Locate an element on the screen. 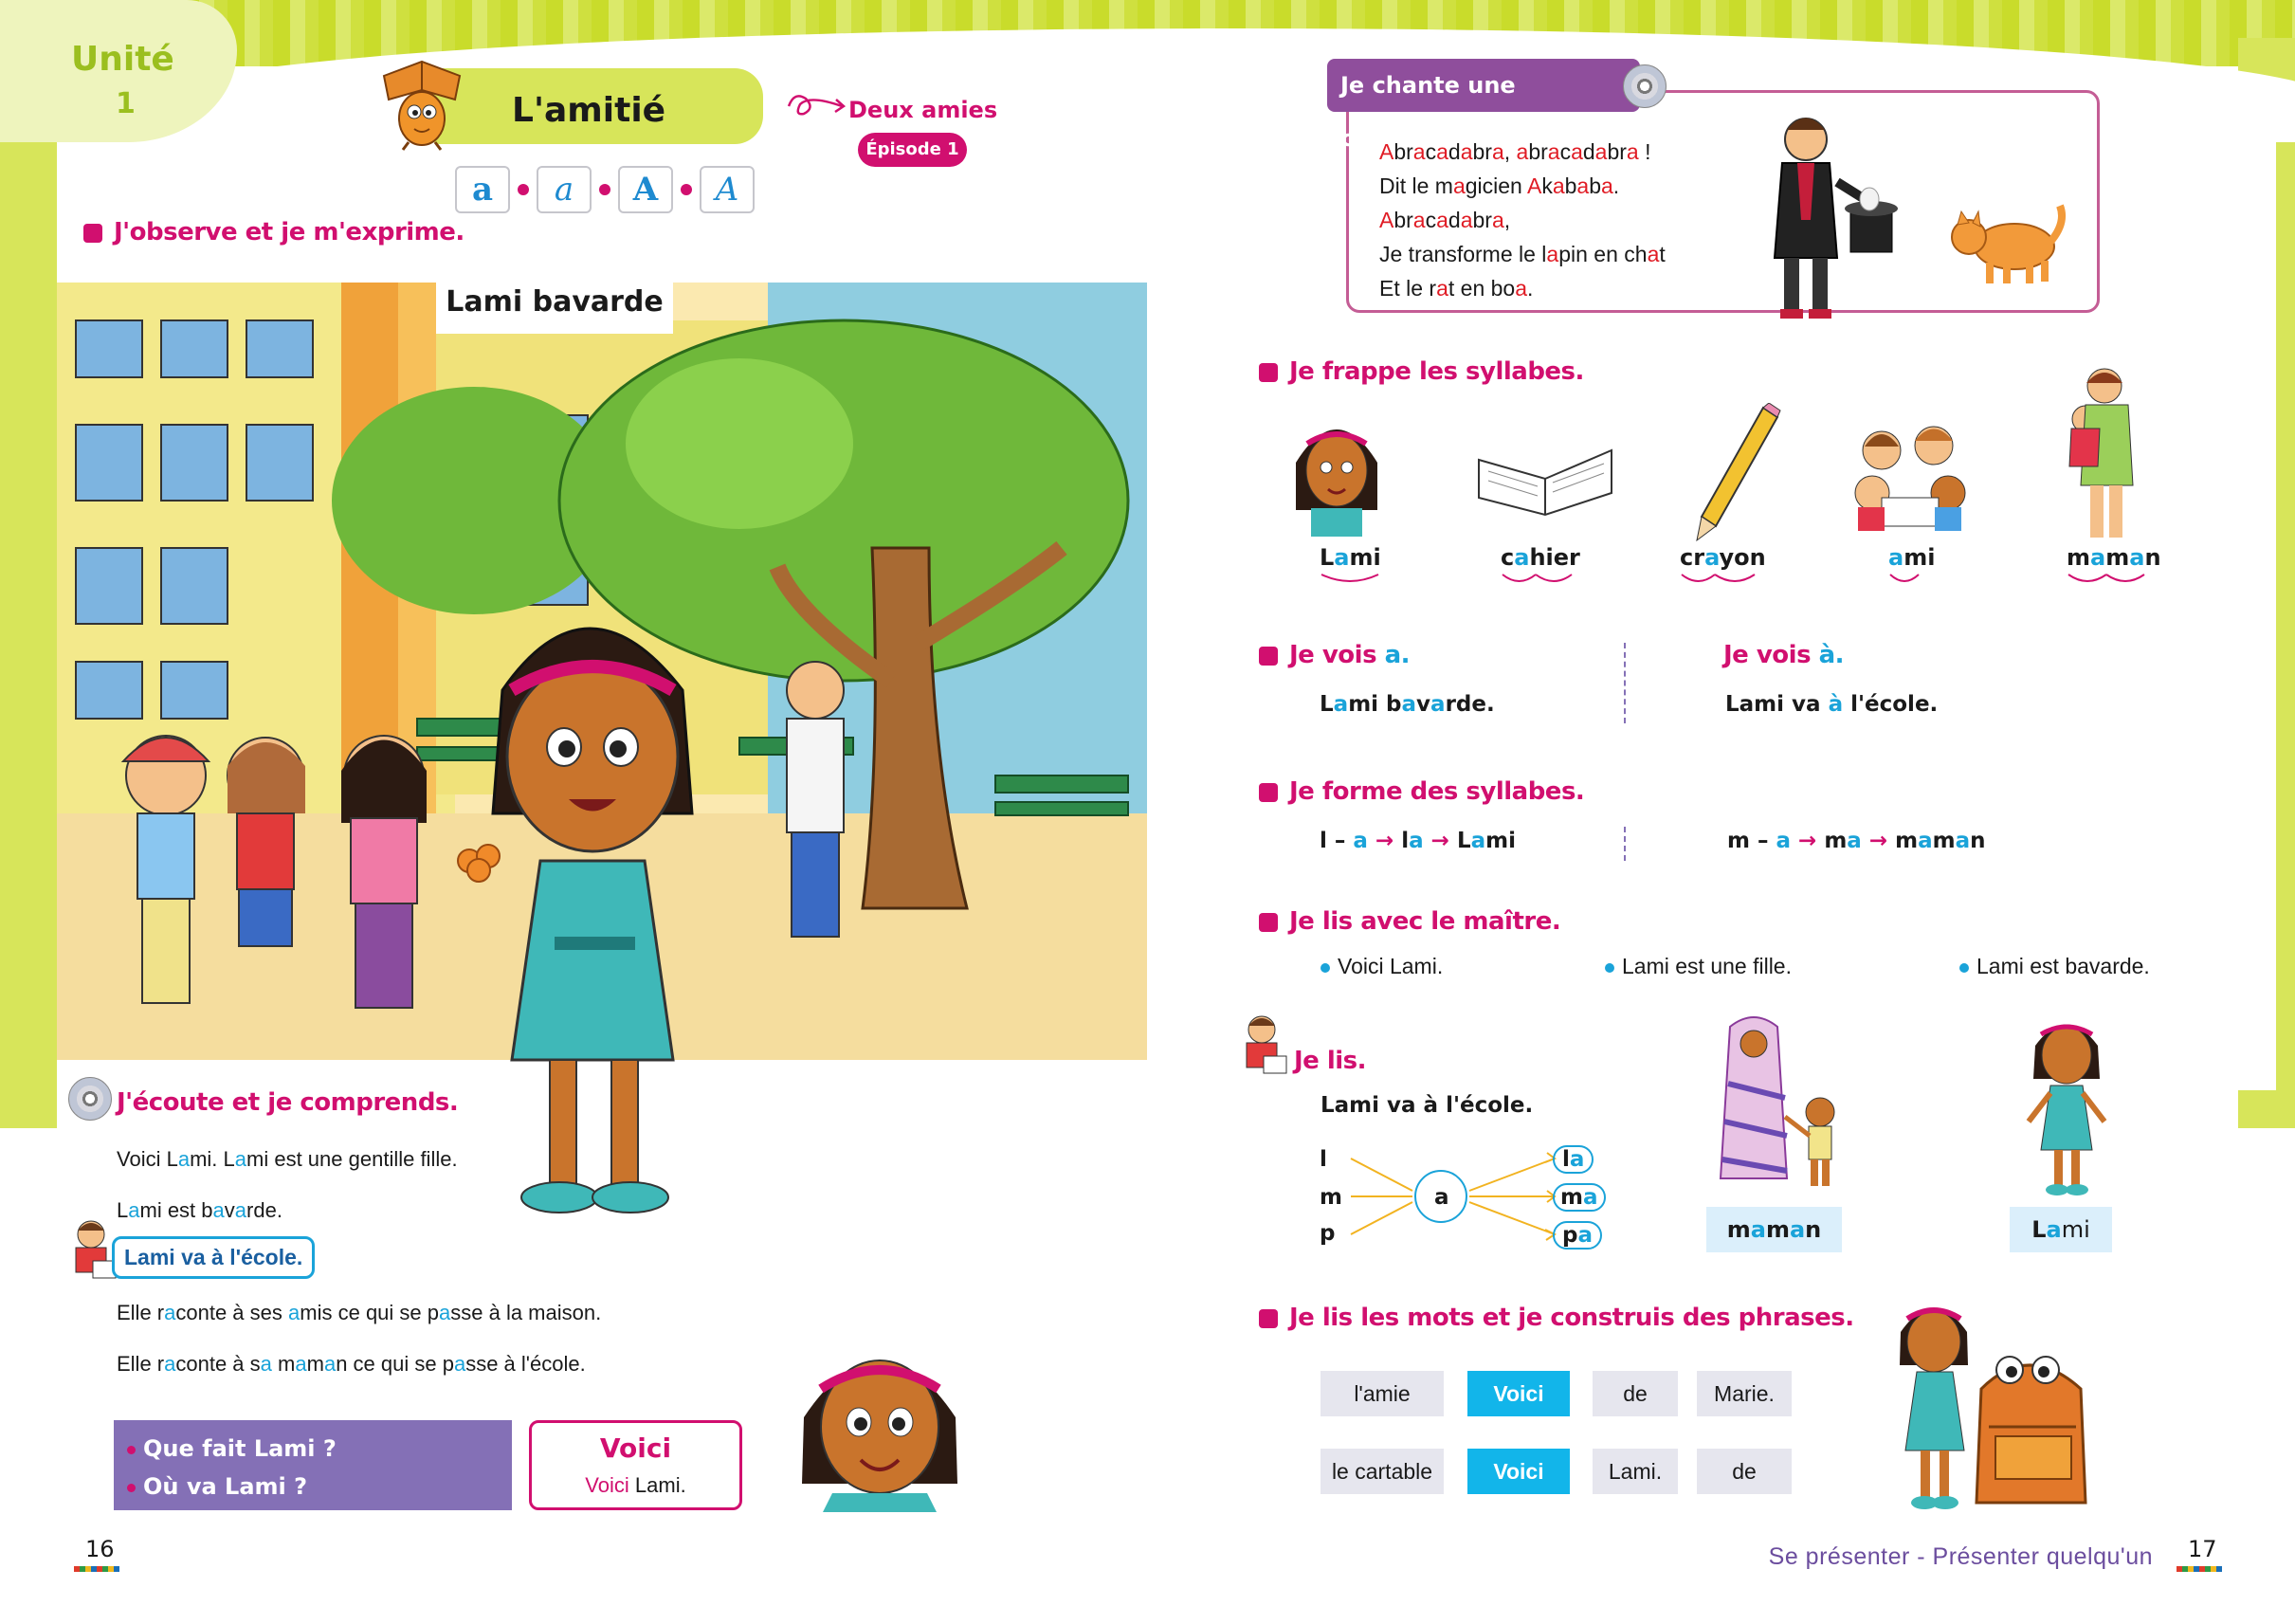 Image resolution: width=2295 pixels, height=1624 pixels. section-observe-title: J'observe et je m'exprime. is located at coordinates (273, 232).